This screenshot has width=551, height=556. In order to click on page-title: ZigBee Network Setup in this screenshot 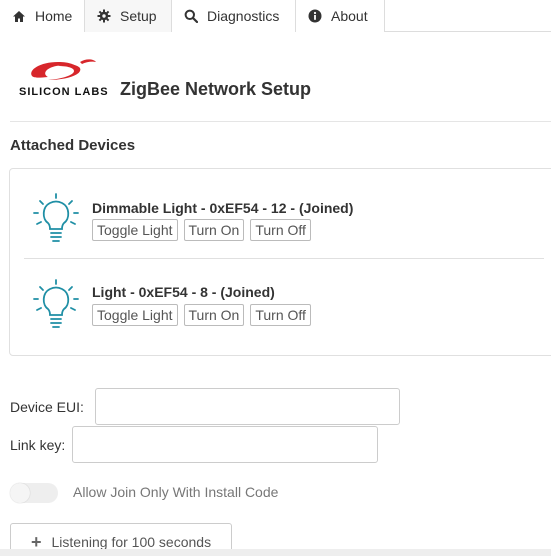, I will do `click(216, 89)`.